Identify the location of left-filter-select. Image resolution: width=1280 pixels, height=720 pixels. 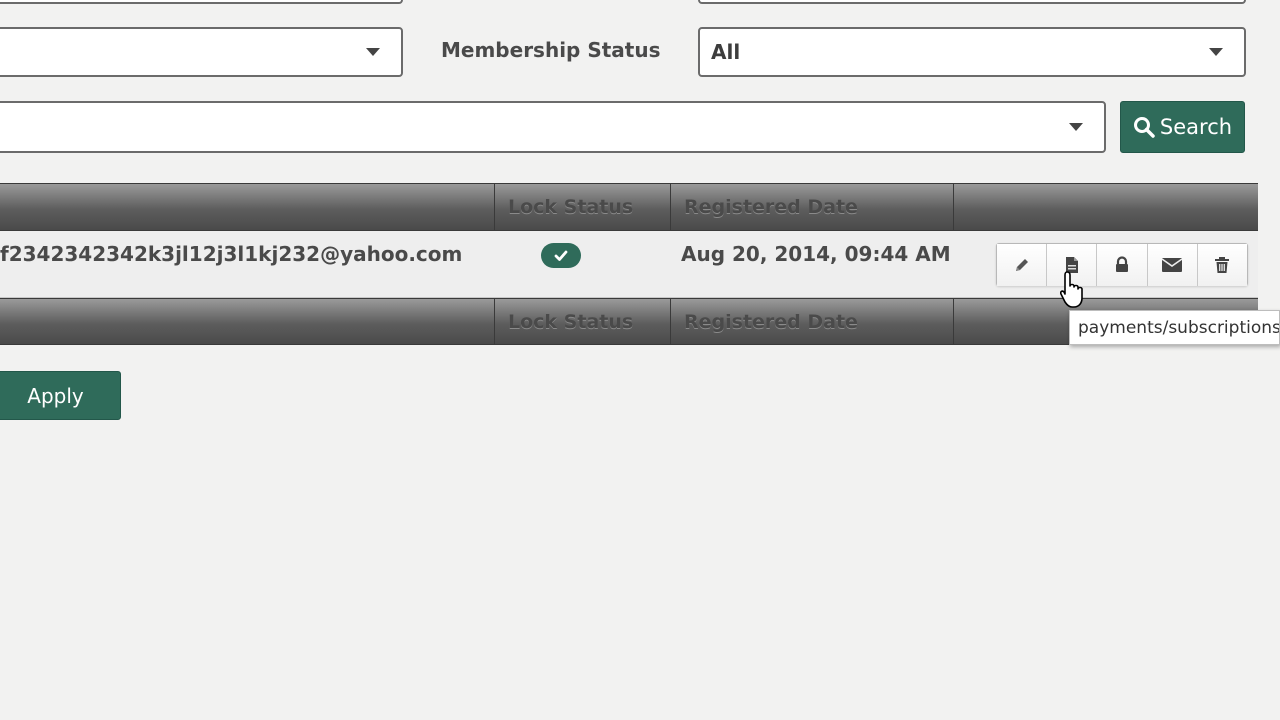
(201, 52).